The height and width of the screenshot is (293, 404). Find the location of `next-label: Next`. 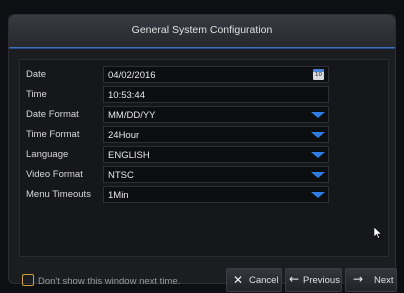

next-label: Next is located at coordinates (384, 280).